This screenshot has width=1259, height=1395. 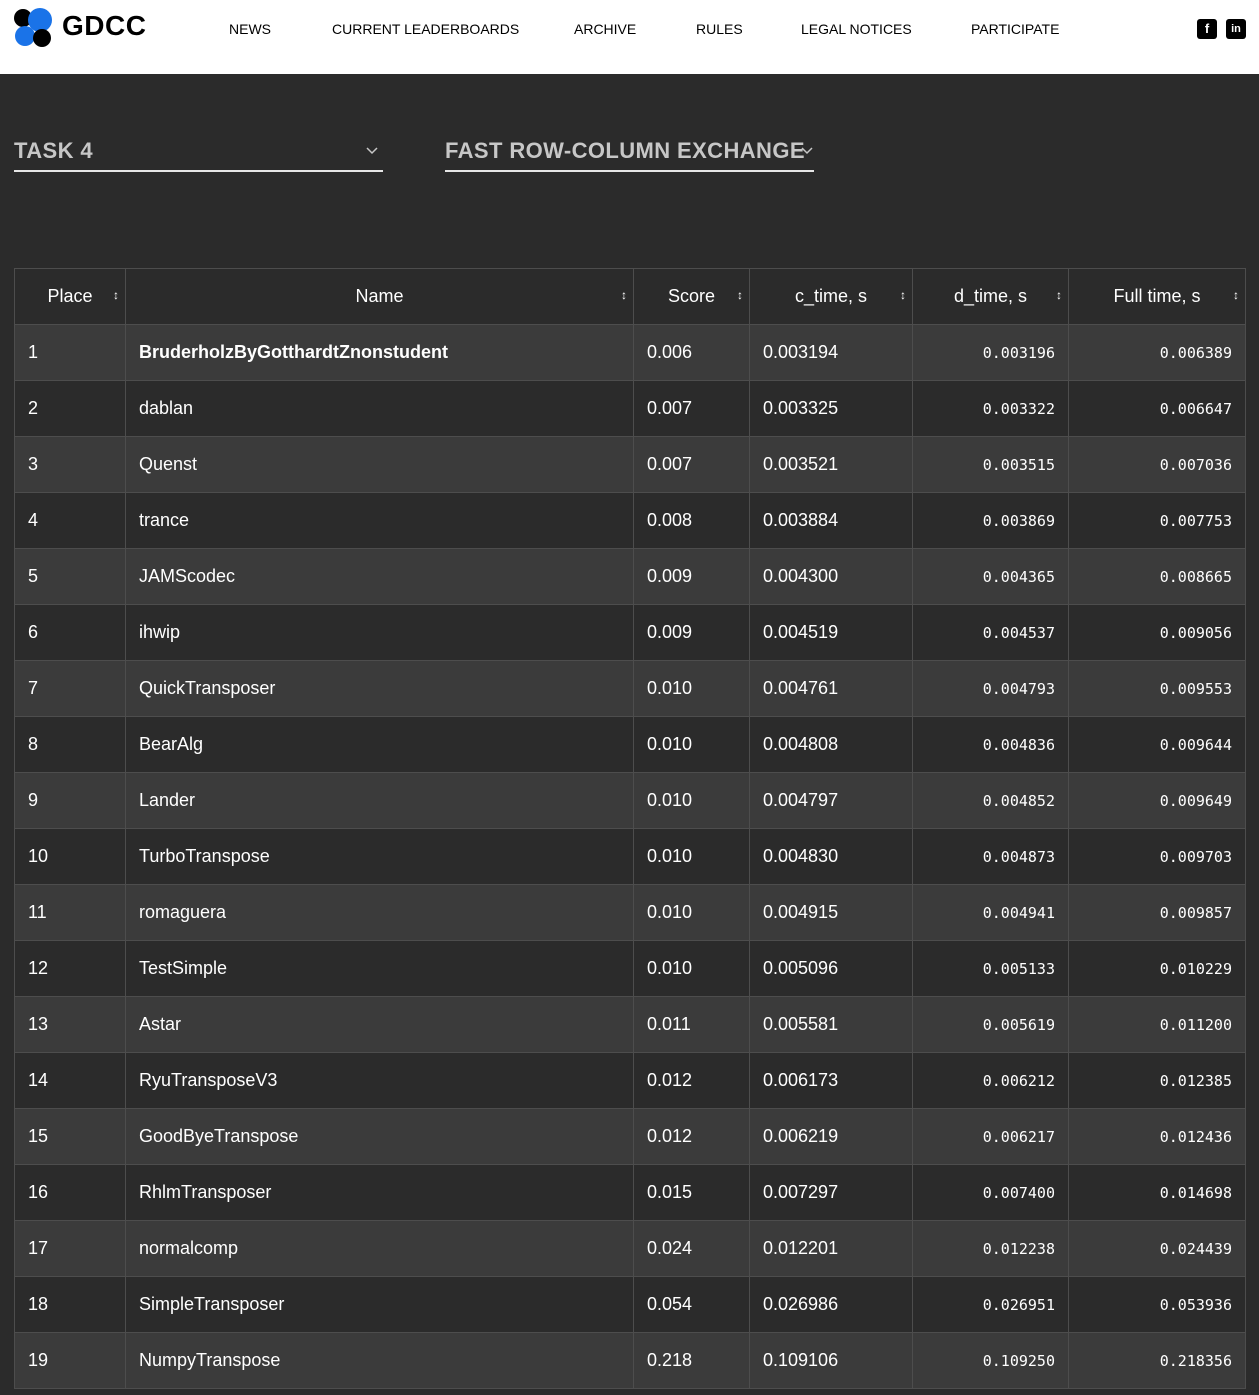 What do you see at coordinates (831, 1304) in the screenshot?
I see `c-time-cell: 0.026986` at bounding box center [831, 1304].